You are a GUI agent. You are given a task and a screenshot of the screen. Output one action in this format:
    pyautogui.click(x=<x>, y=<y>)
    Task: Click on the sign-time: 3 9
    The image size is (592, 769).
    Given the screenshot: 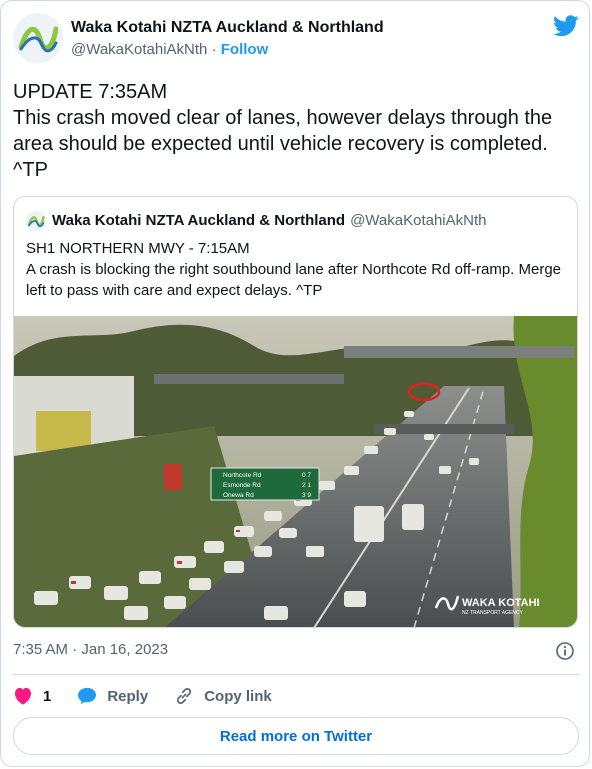 What is the action you would take?
    pyautogui.click(x=306, y=495)
    